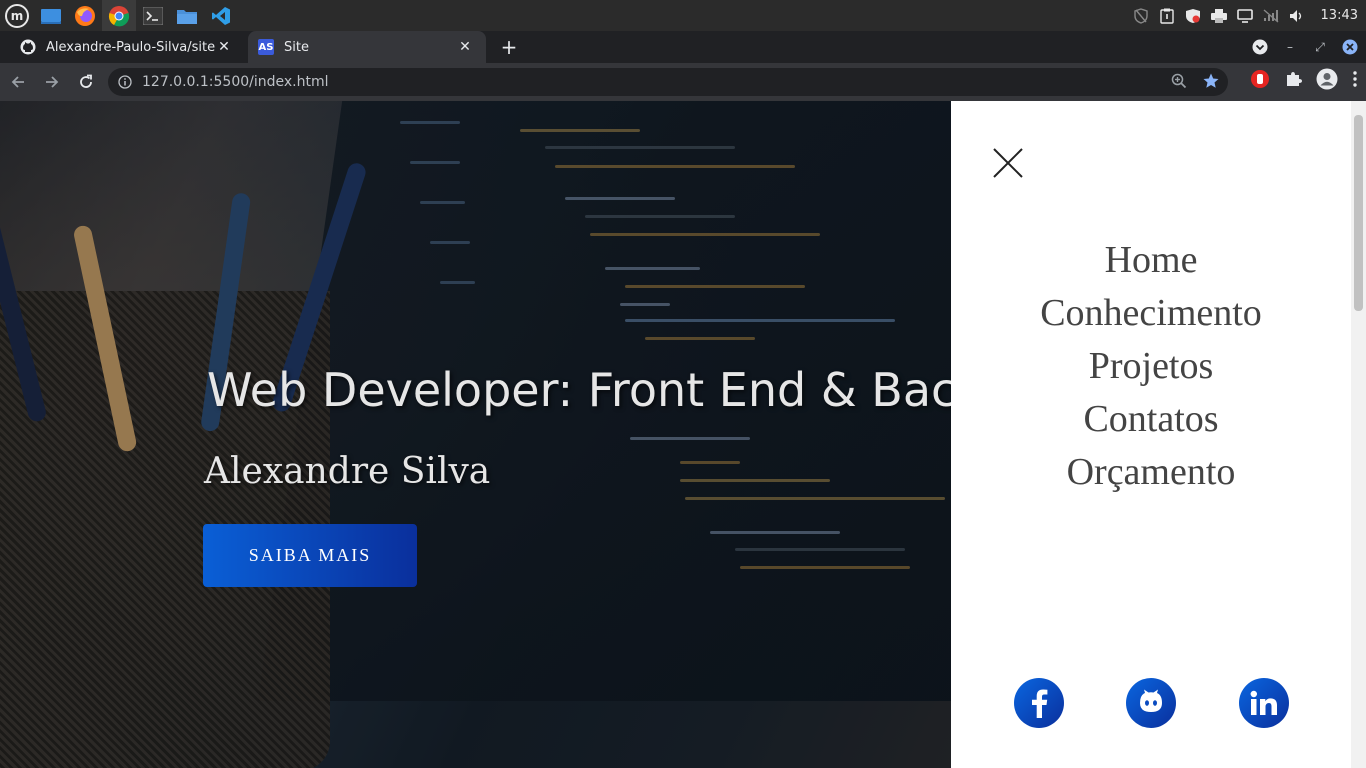 The height and width of the screenshot is (768, 1366). What do you see at coordinates (296, 47) in the screenshot?
I see `tab-title: Site` at bounding box center [296, 47].